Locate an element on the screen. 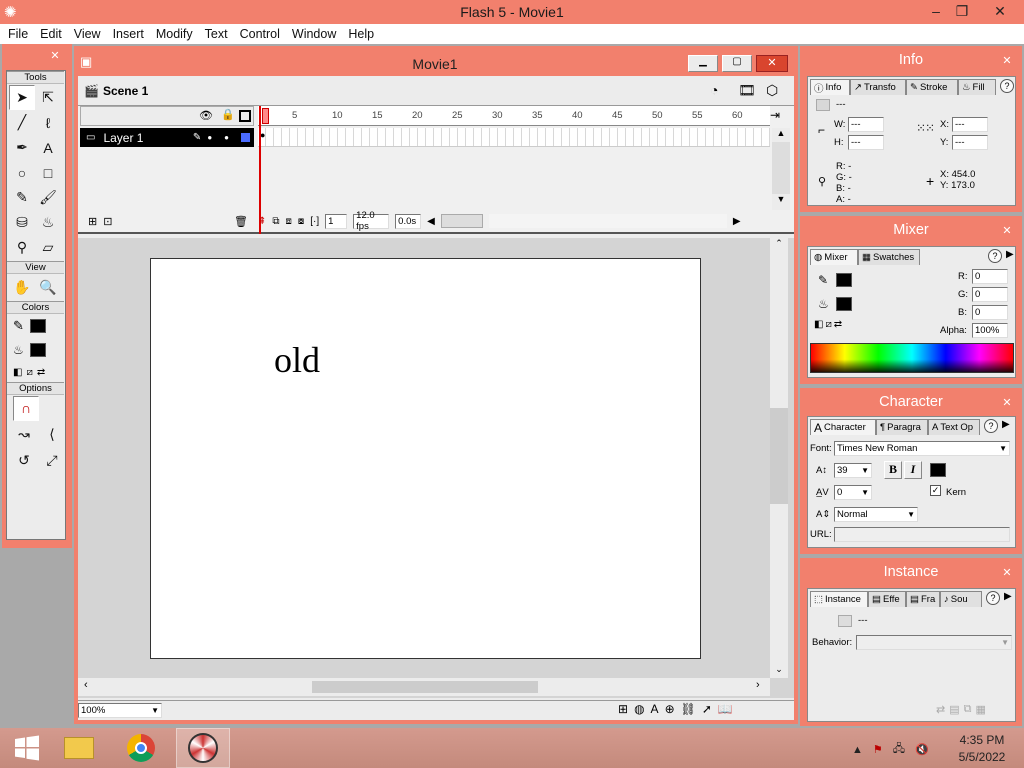  stage-scroll-left-icon: ‹ is located at coordinates (86, 685).